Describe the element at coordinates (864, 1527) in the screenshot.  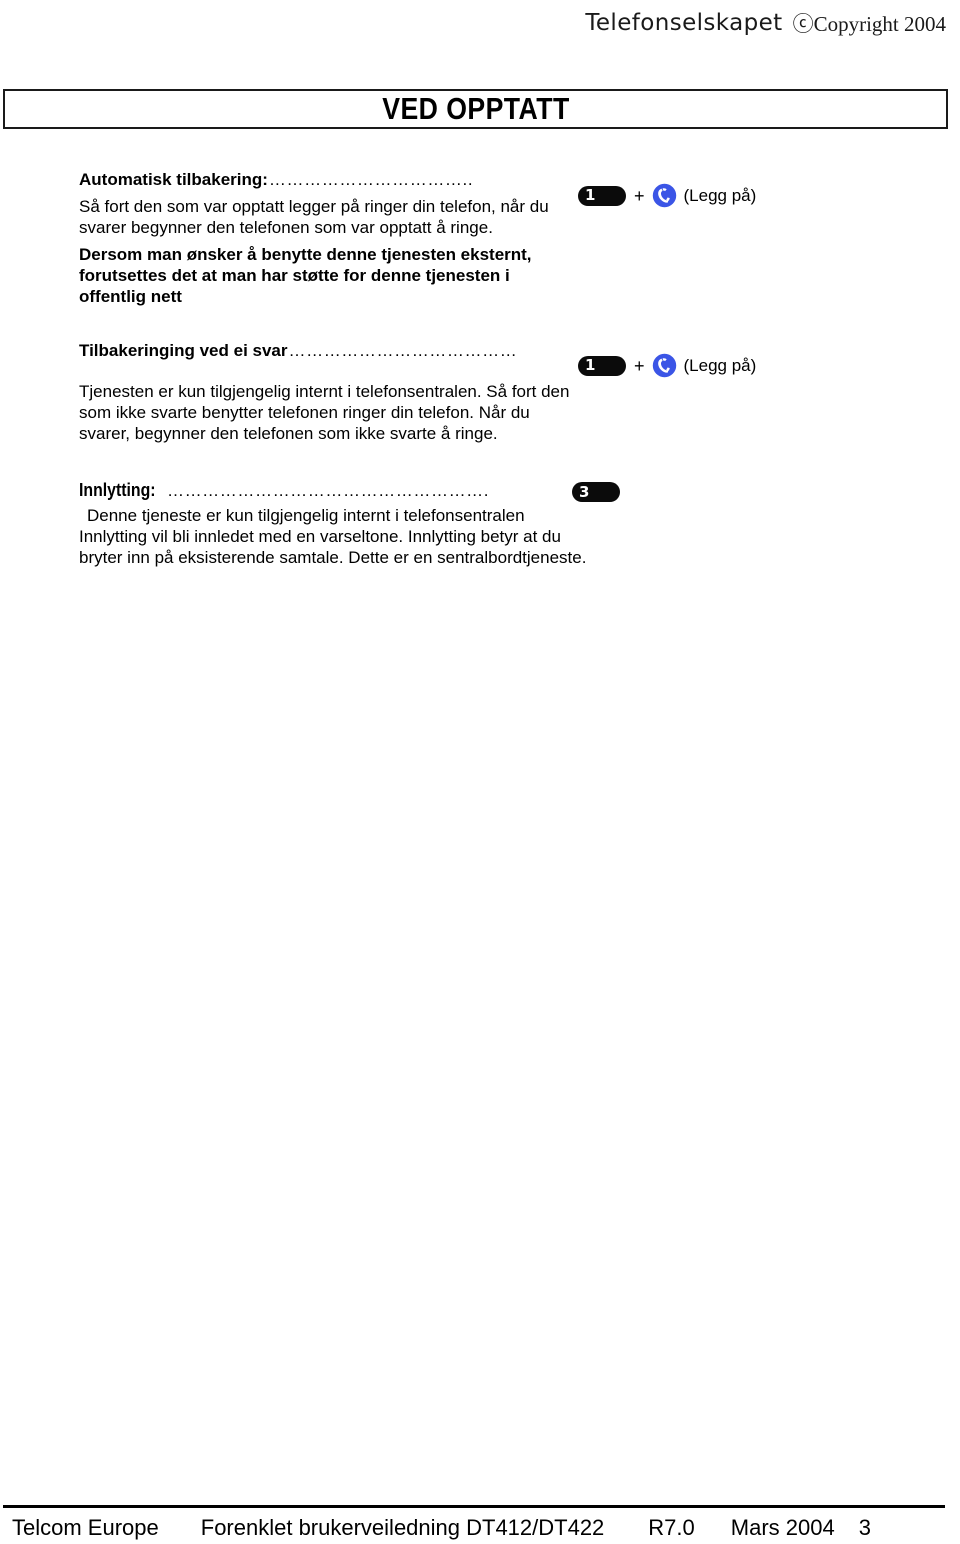
I see `footer-page-number: 3` at that location.